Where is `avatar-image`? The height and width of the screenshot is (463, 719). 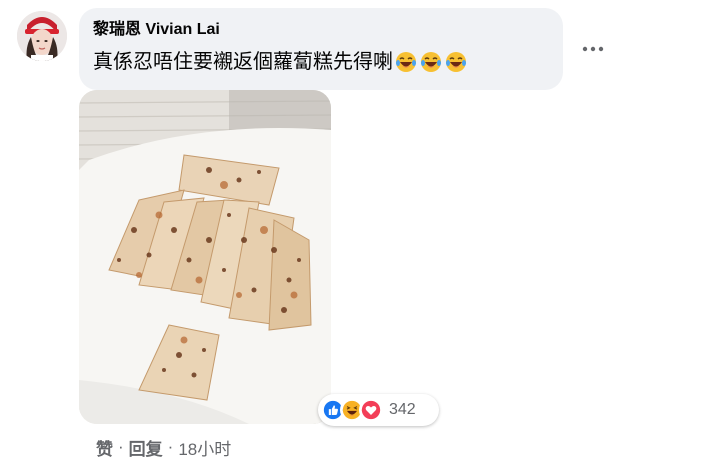 avatar-image is located at coordinates (42, 36).